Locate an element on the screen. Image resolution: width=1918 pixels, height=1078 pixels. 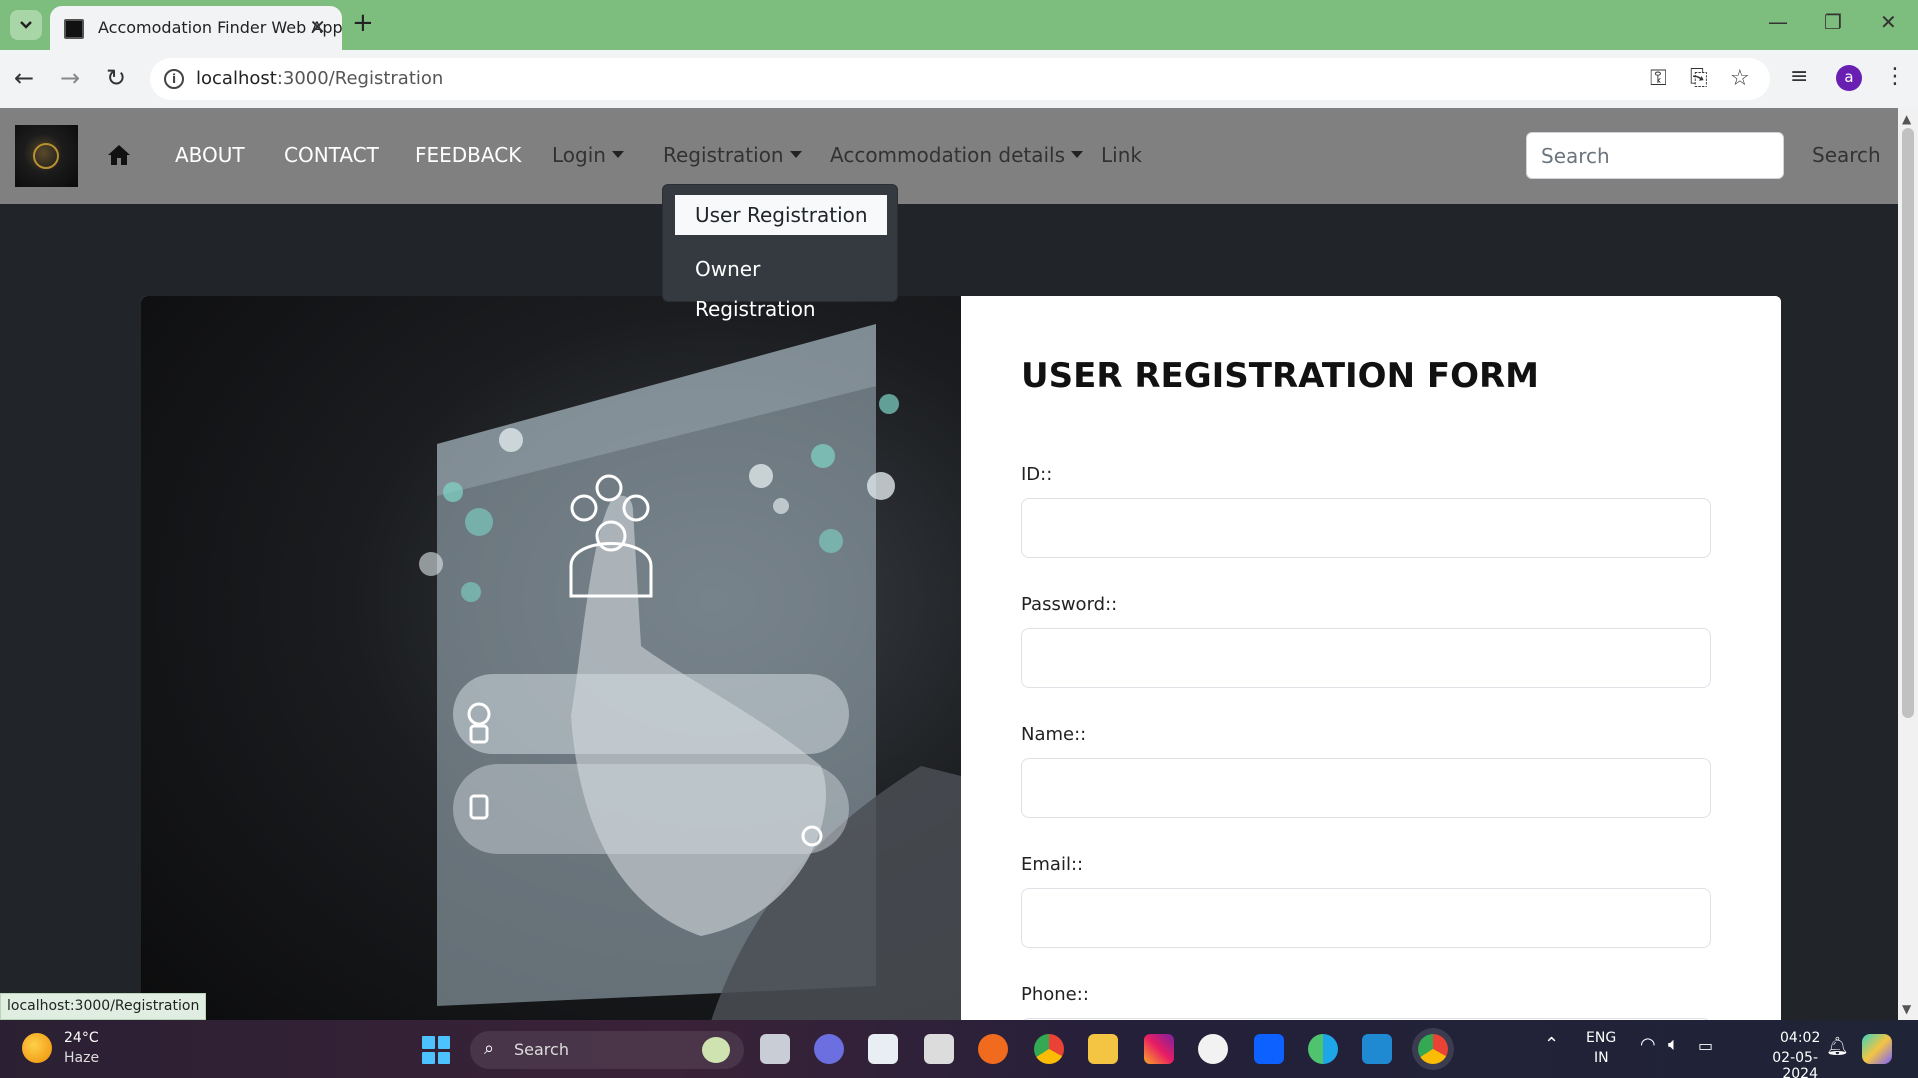
instagram-icon is located at coordinates (1159, 1049).